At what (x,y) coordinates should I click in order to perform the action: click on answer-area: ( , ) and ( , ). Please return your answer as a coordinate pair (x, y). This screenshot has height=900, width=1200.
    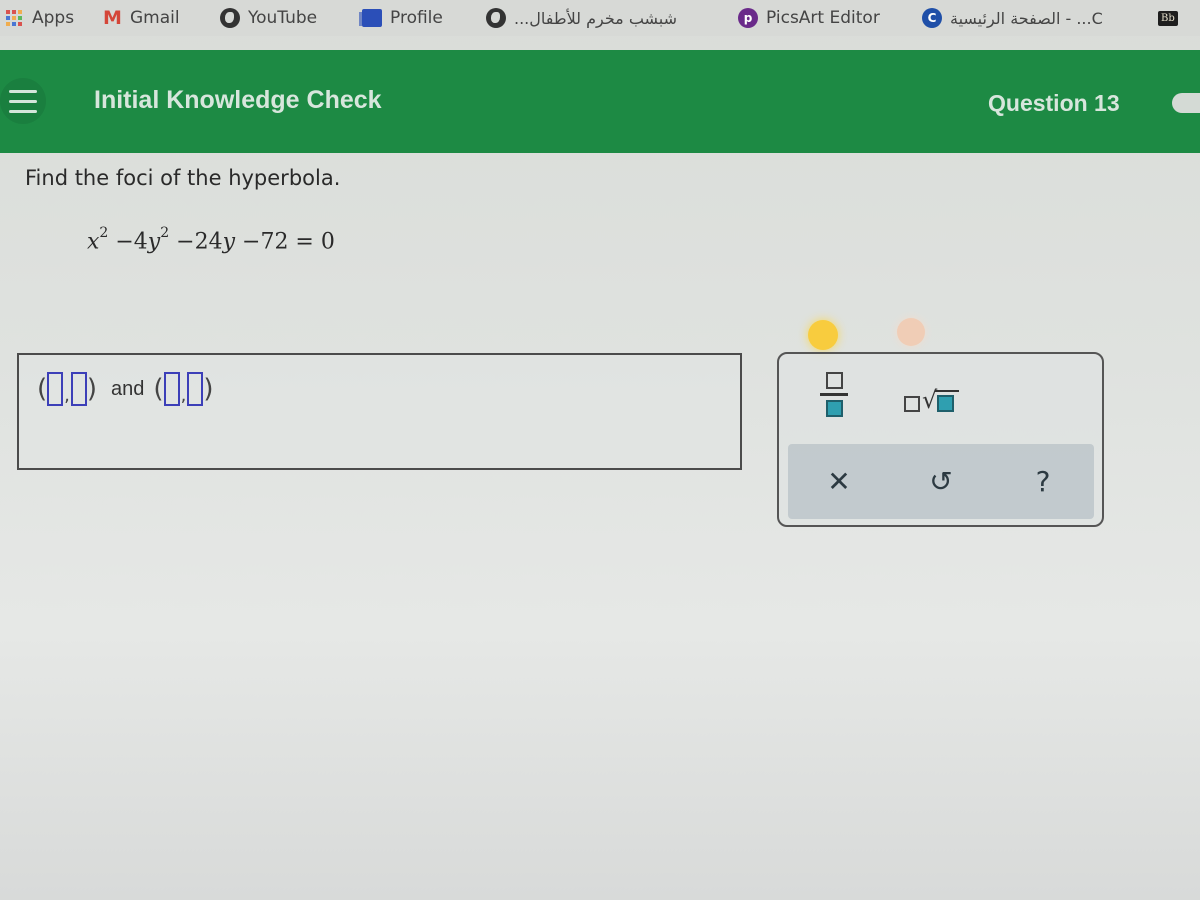
    Looking at the image, I should click on (379, 411).